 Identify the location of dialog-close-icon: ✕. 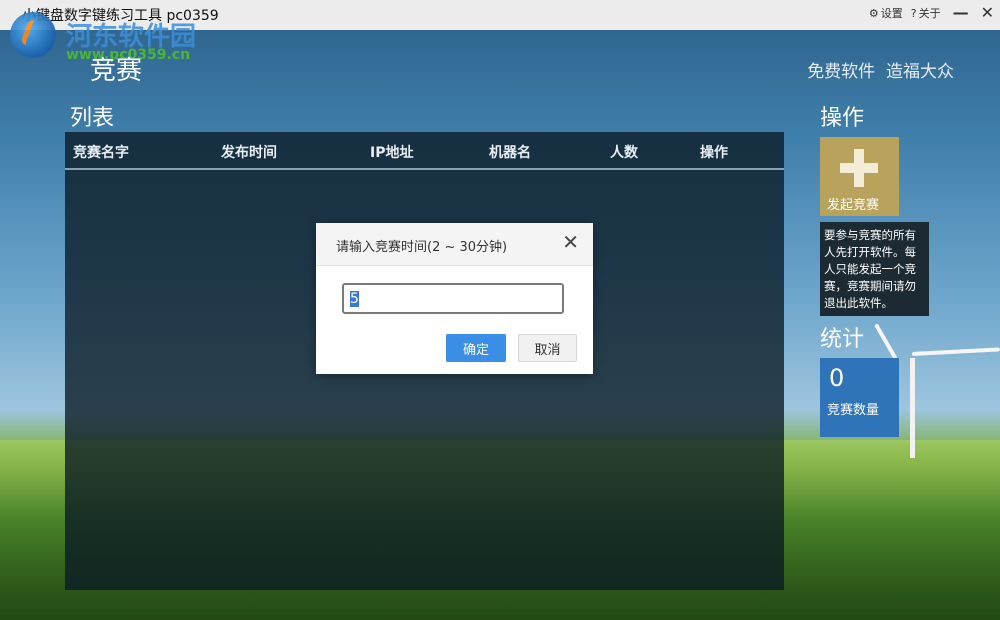
(570, 242).